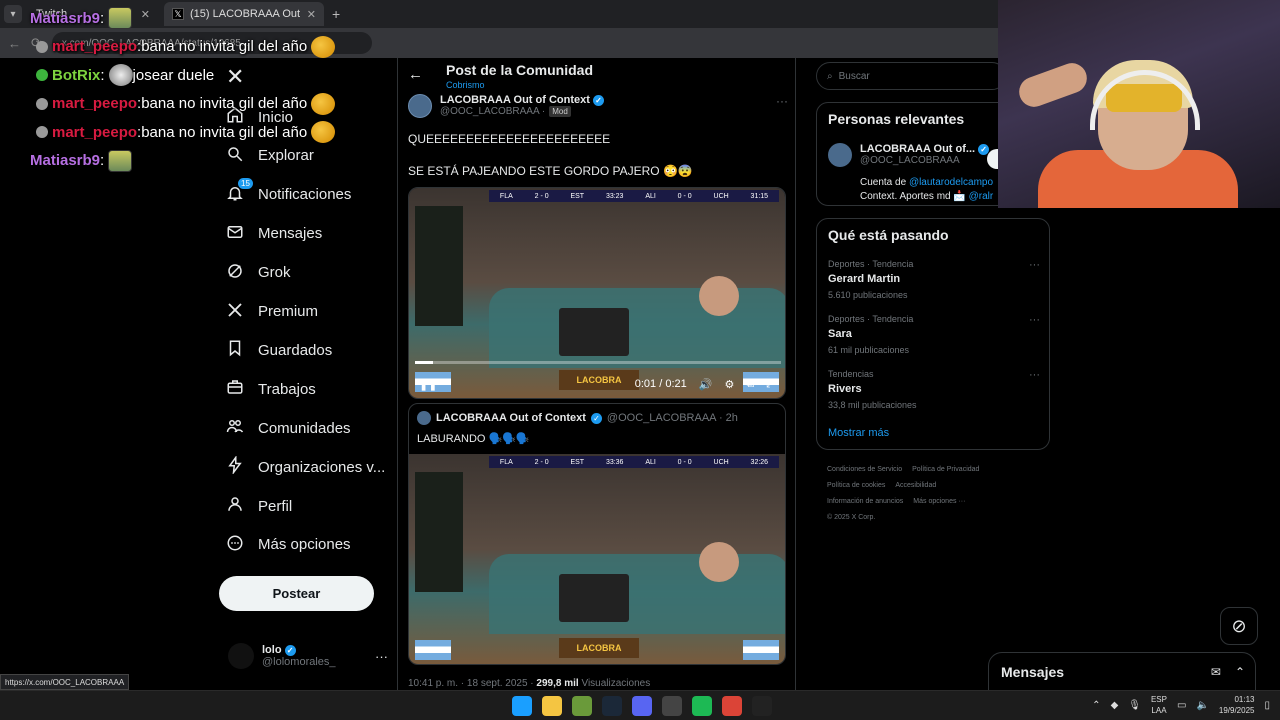 The height and width of the screenshot is (720, 1280). Describe the element at coordinates (471, 683) in the screenshot. I see `post-timestamp: 10:41 p. m. · 18 sept. 2025 ·` at that location.